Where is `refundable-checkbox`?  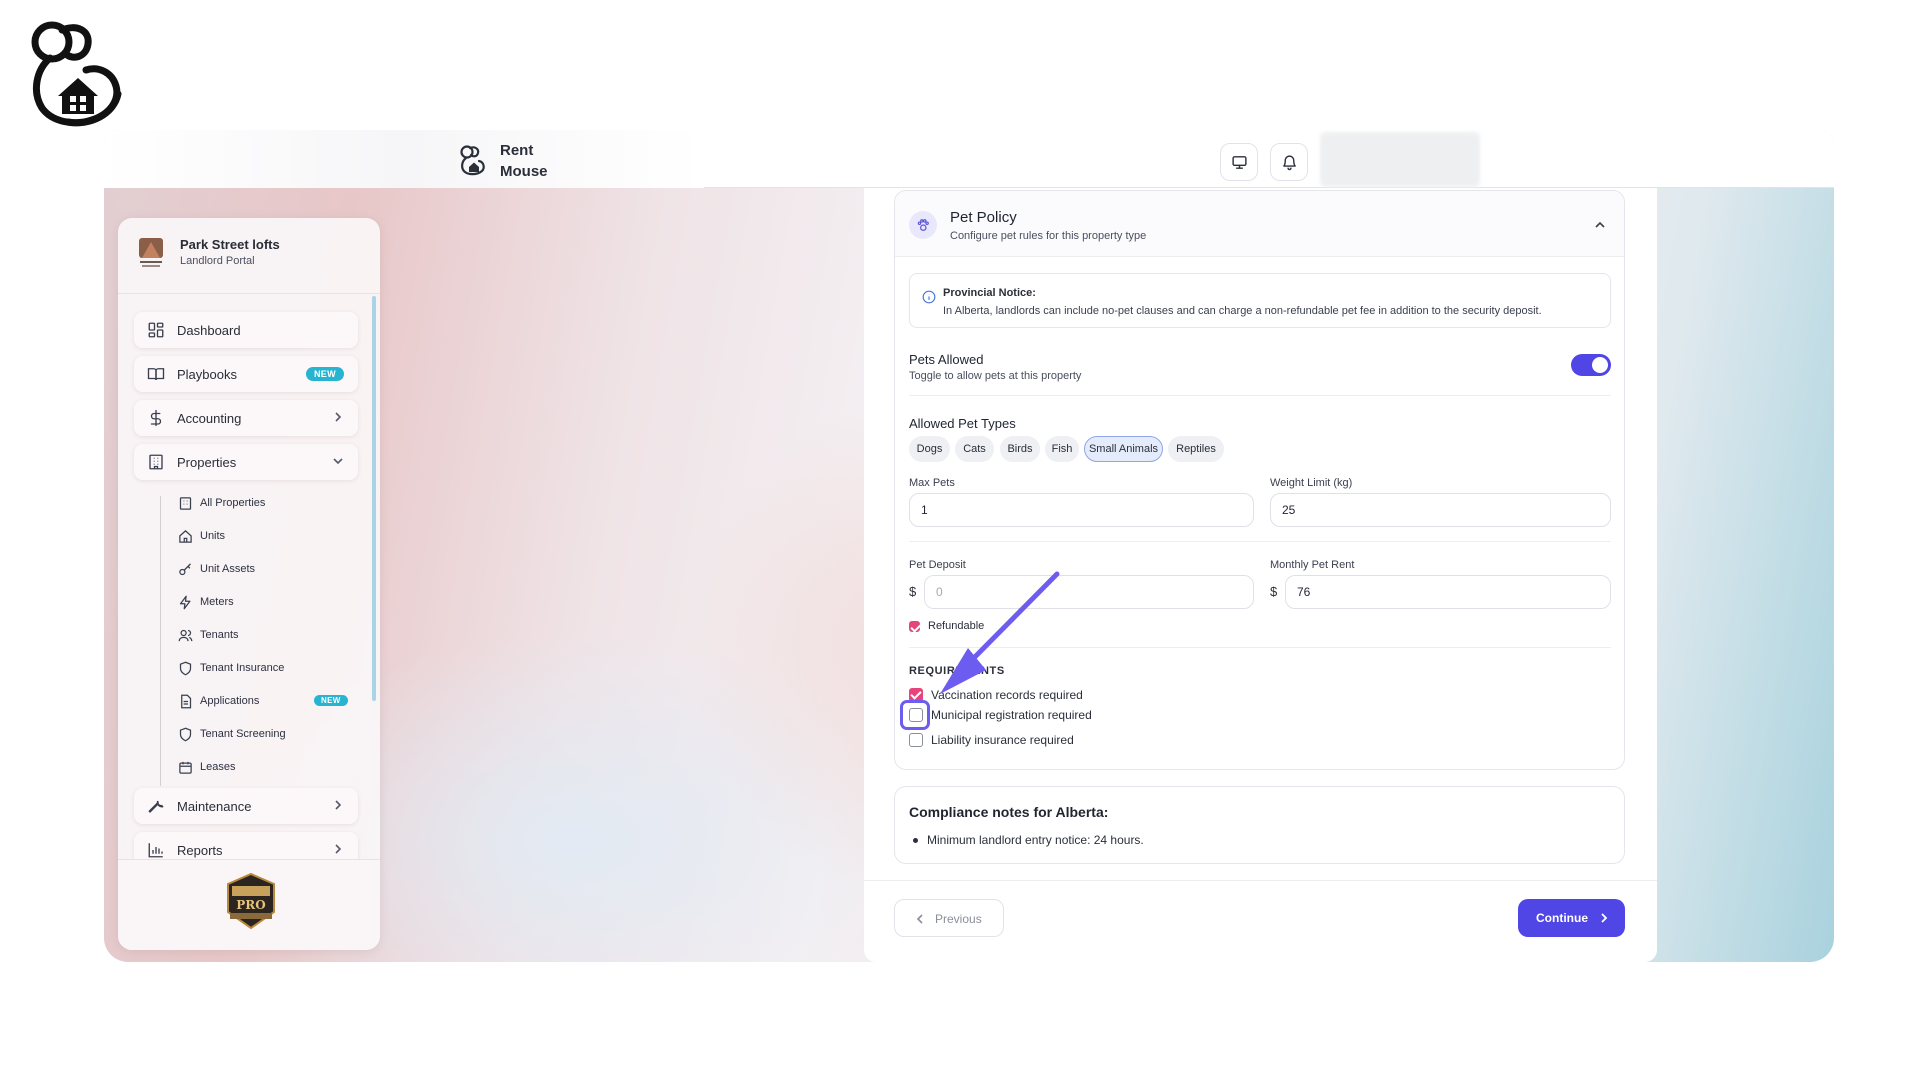 refundable-checkbox is located at coordinates (914, 626).